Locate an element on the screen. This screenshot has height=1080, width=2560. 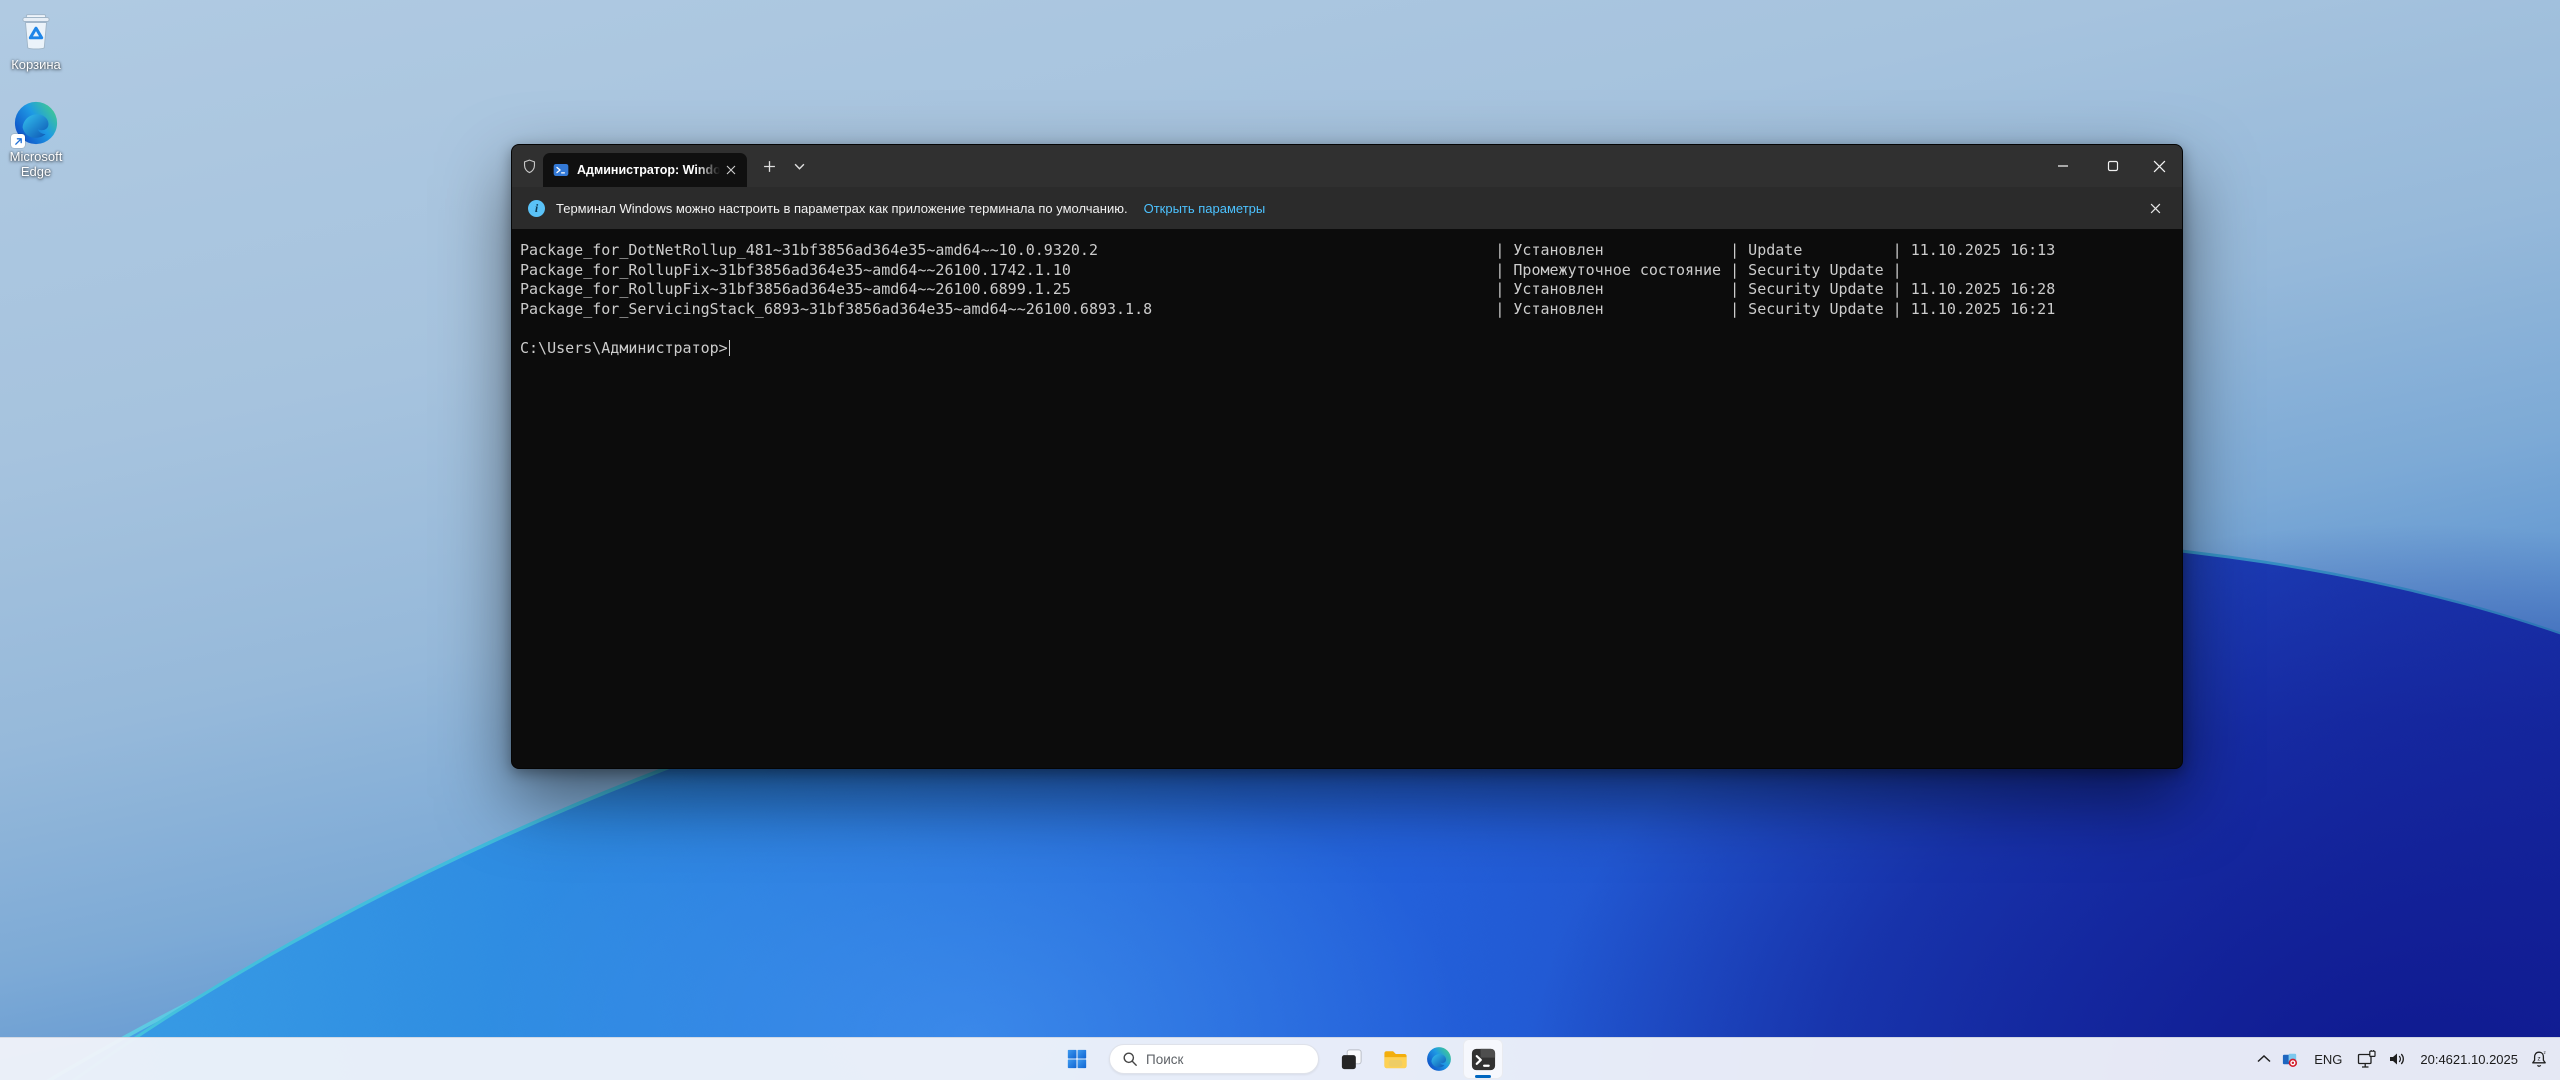
chevron-up-icon is located at coordinates (2264, 1059).